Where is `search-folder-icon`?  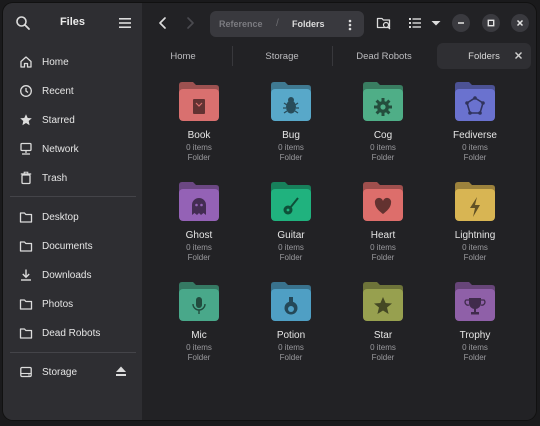
search-folder-icon is located at coordinates (384, 23).